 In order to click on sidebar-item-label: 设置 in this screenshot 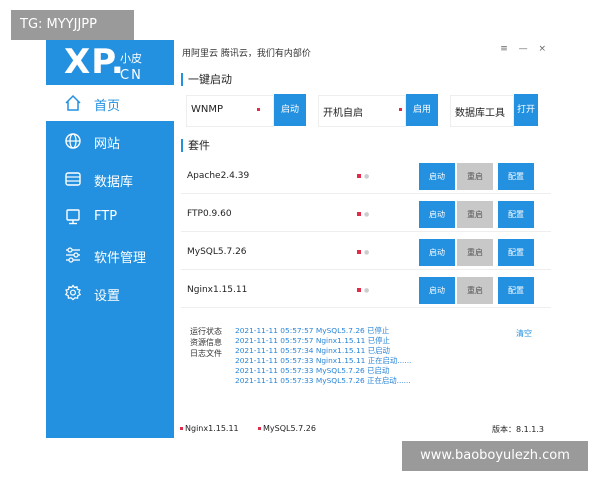, I will do `click(107, 296)`.